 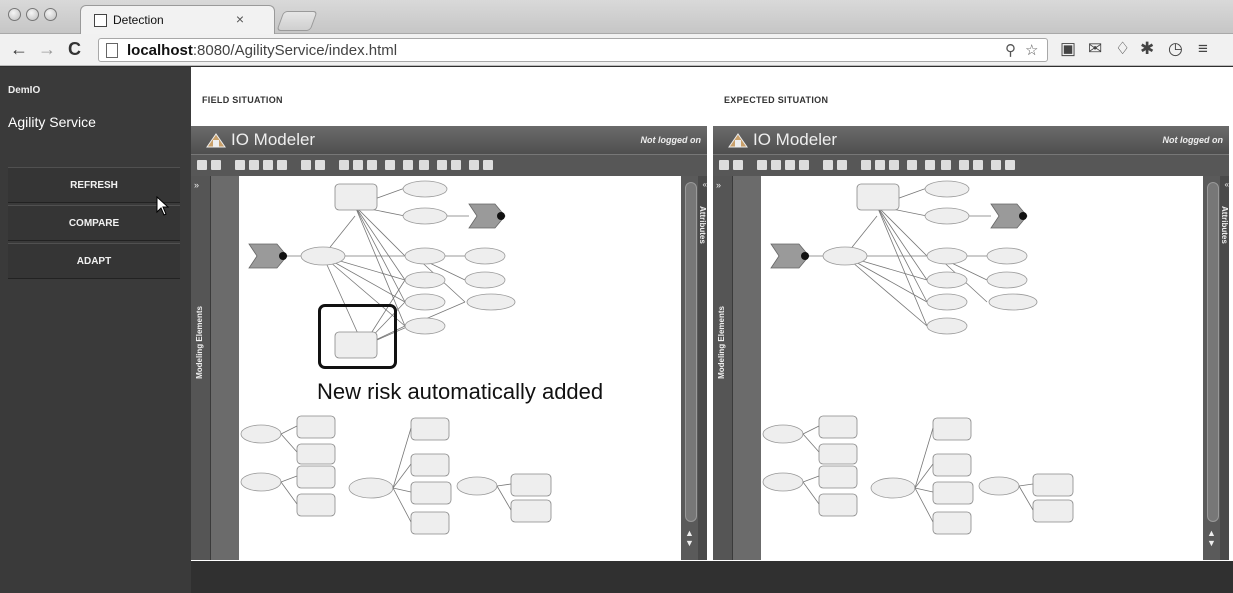 What do you see at coordinates (94, 223) in the screenshot?
I see `compare-button: COMPARE` at bounding box center [94, 223].